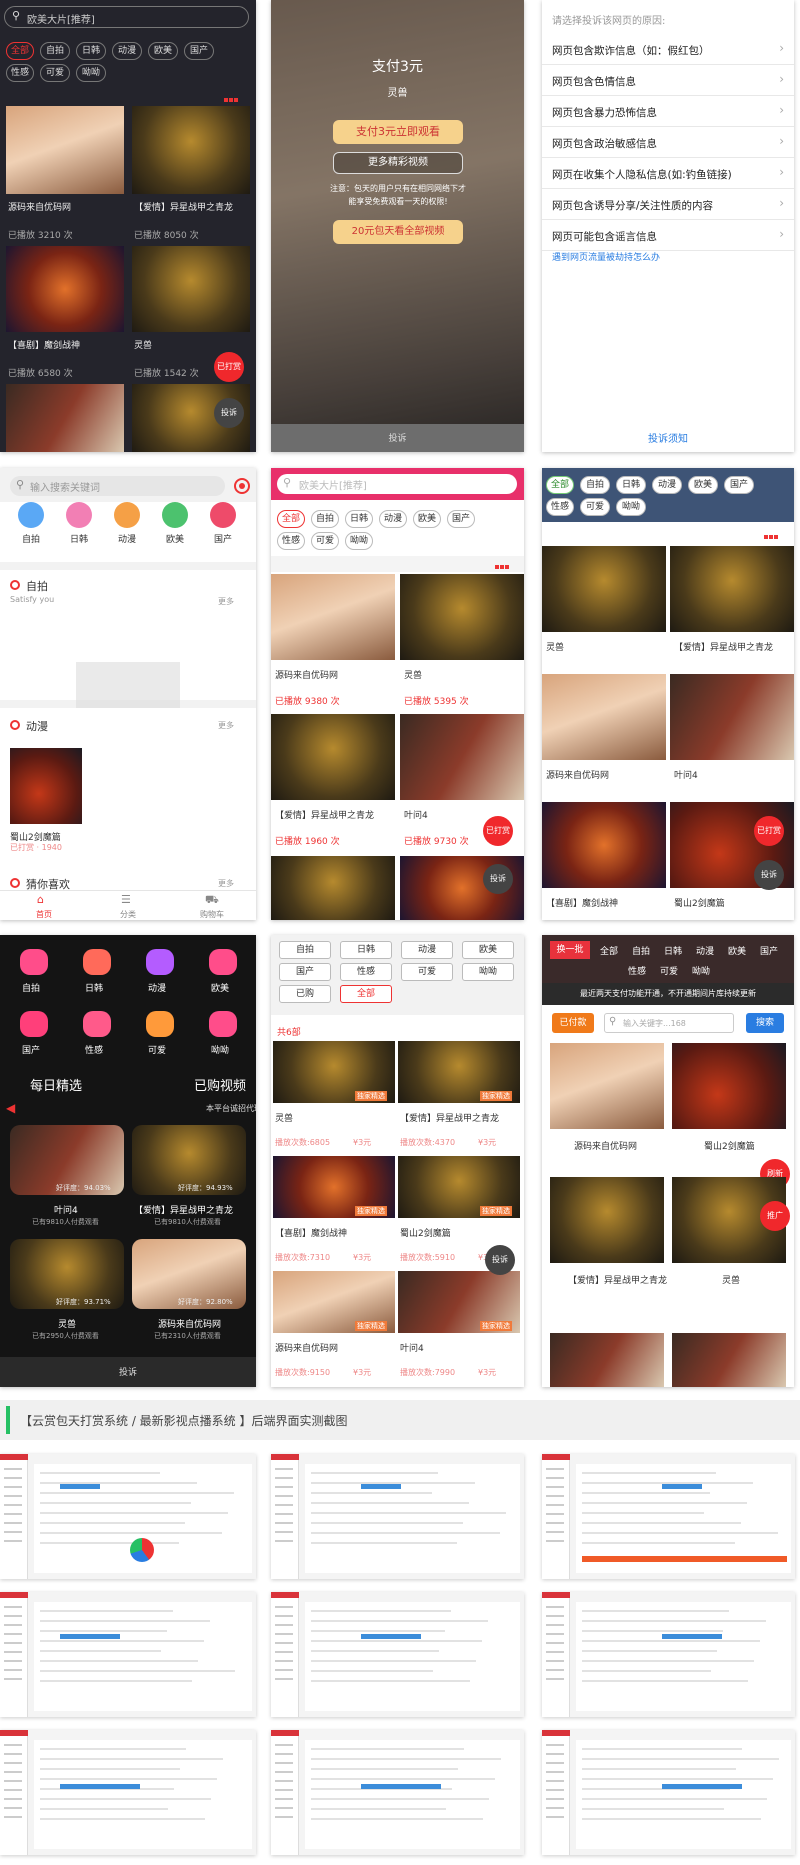 The image size is (800, 1865). Describe the element at coordinates (223, 1024) in the screenshot. I see `yoyo-icon` at that location.